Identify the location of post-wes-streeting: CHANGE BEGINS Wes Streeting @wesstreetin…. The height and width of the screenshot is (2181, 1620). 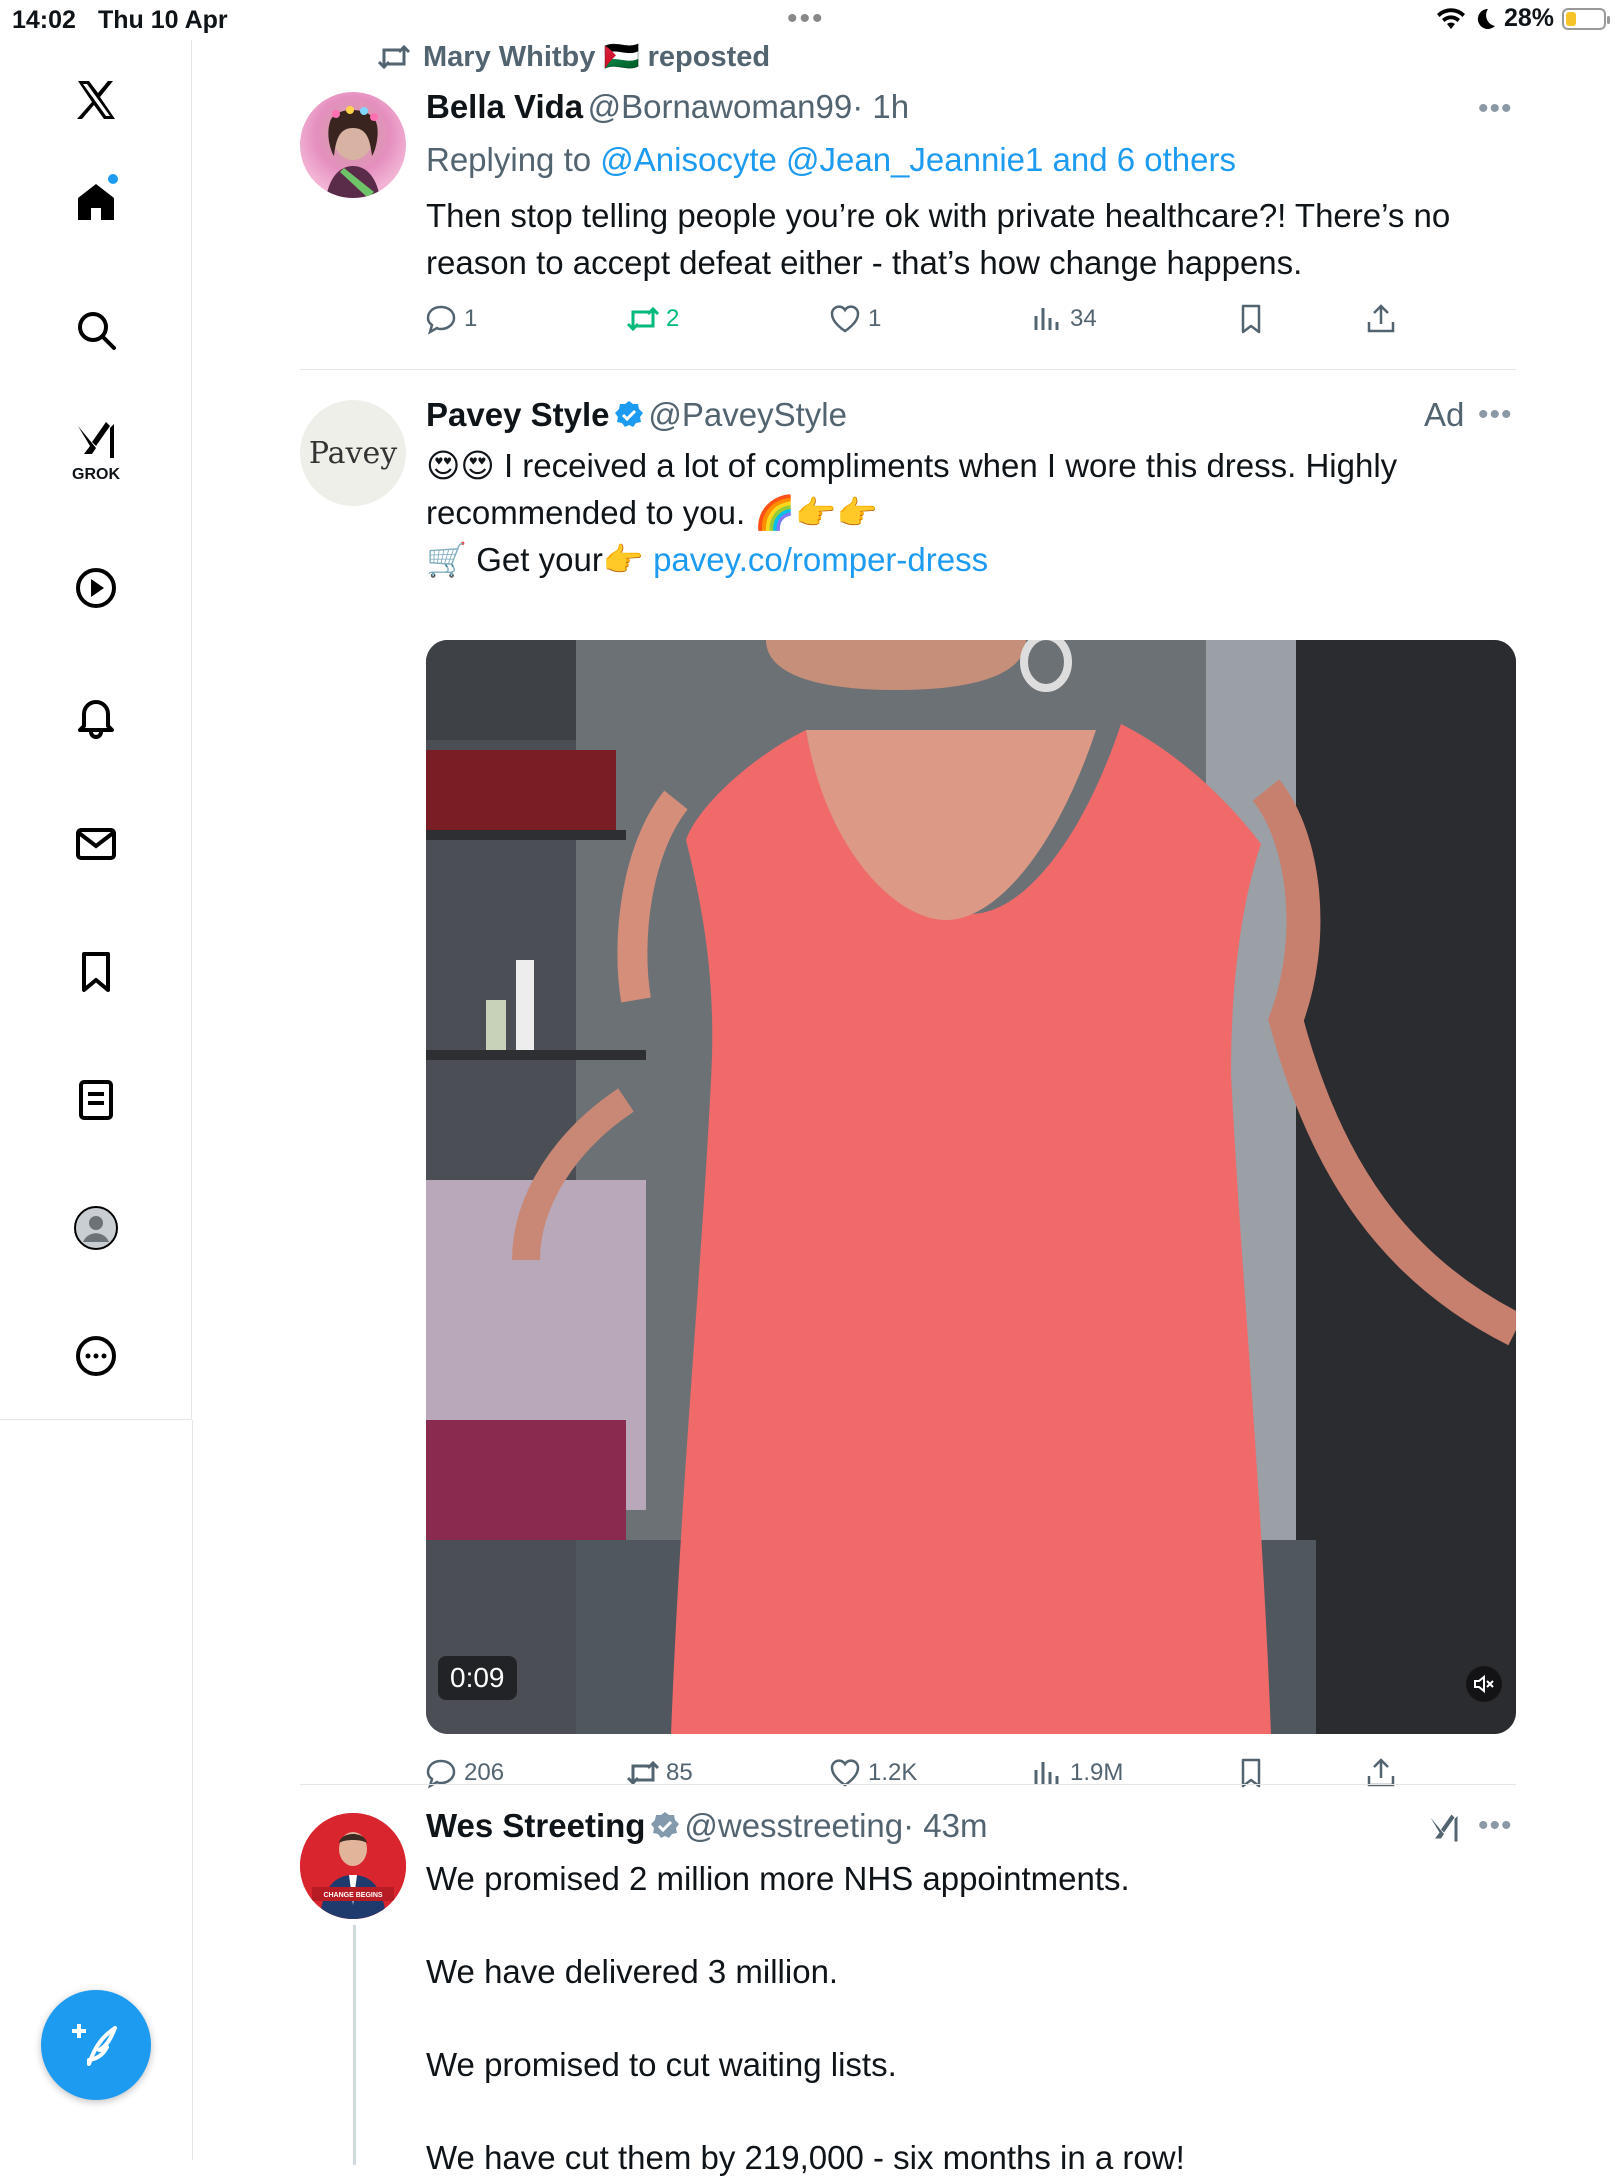
(908, 1980).